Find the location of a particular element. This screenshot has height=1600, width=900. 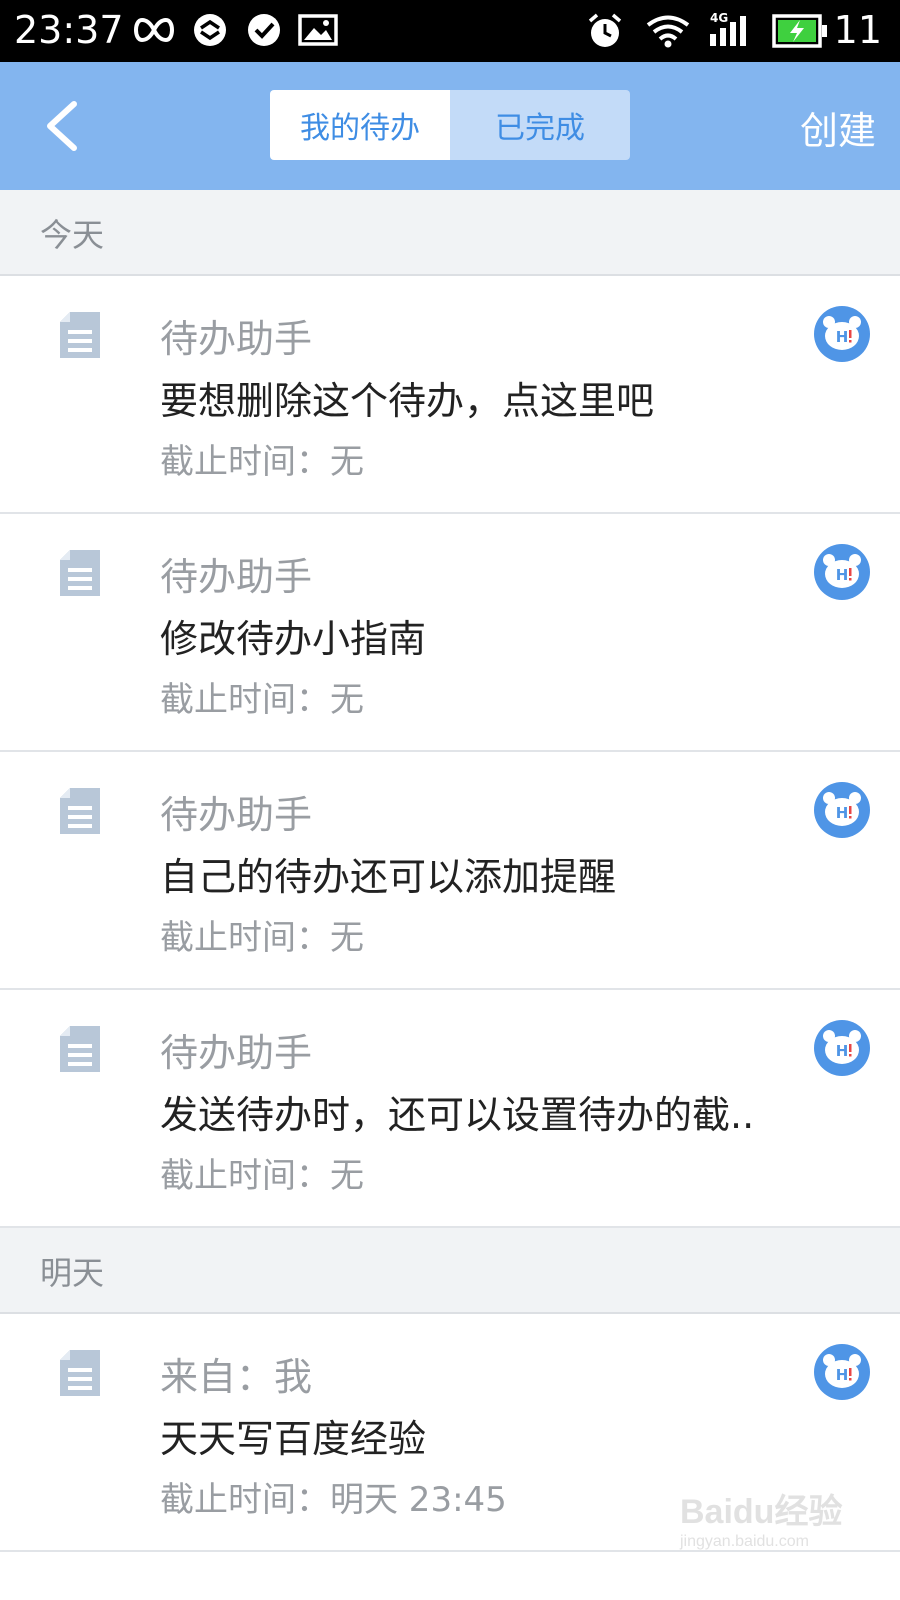

todo-item: 待办助手 发送待办时，还可以设置待办的截.. 截止时间：无 H is located at coordinates (450, 1109).